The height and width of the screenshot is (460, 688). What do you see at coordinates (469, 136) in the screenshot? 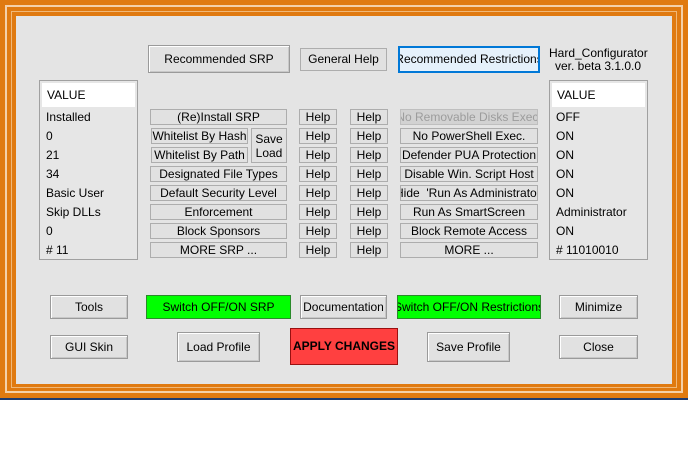
I see `no-powershell-exec-button: No PowerShell Exec.` at bounding box center [469, 136].